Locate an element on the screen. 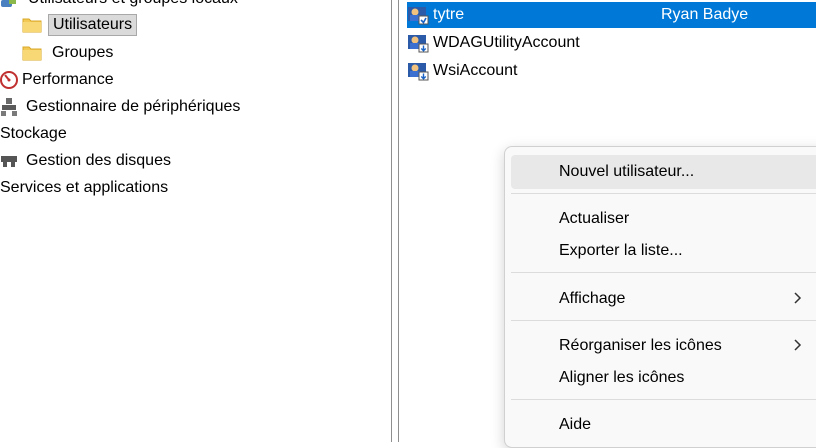 The height and width of the screenshot is (448, 816). menu-item-aligner-les-icones: Aligner les icônes is located at coordinates (663, 378).